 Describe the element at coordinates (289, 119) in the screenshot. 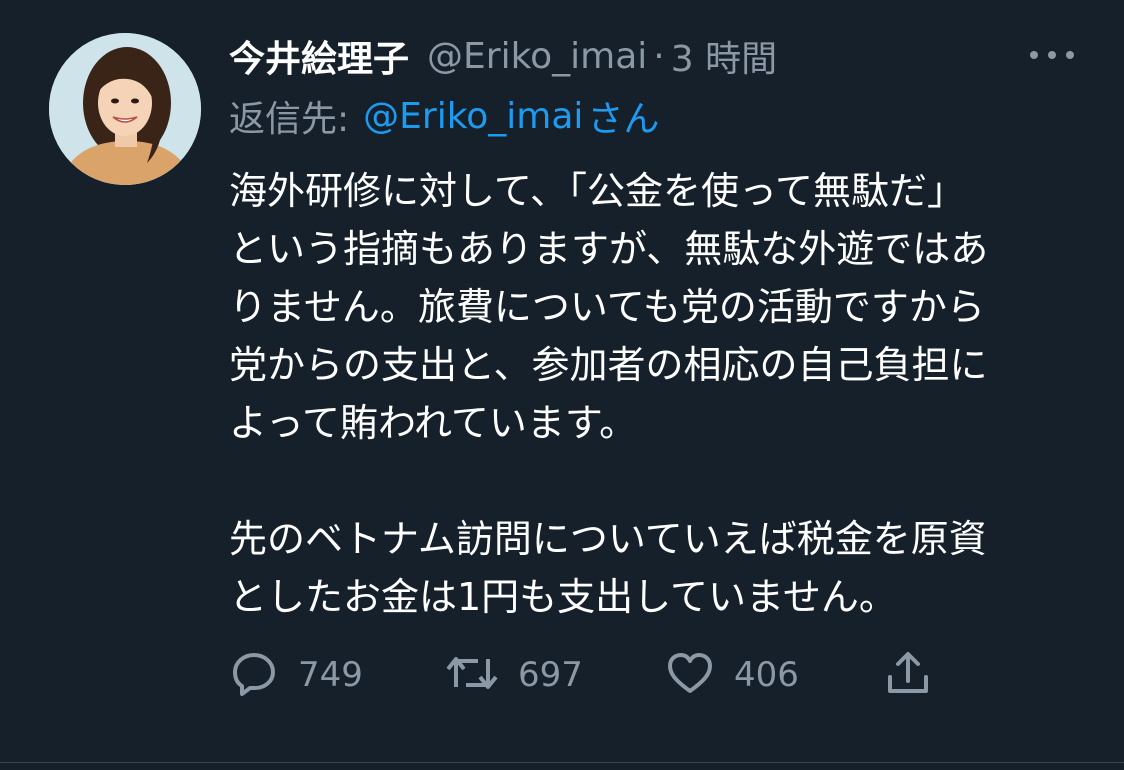

I see `reply-prefix-label: 返信先:` at that location.